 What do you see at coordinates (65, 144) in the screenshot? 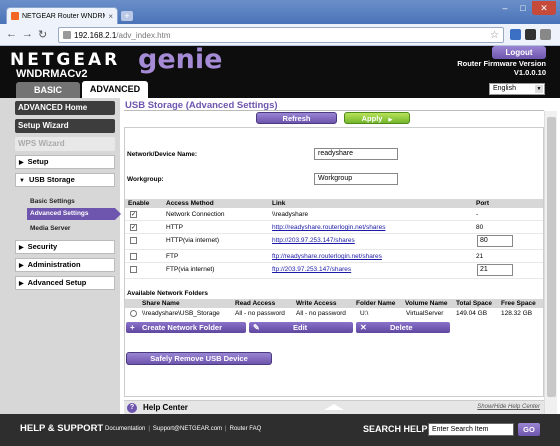
I see `sidebar-wps-wizard: WPS Wizard` at bounding box center [65, 144].